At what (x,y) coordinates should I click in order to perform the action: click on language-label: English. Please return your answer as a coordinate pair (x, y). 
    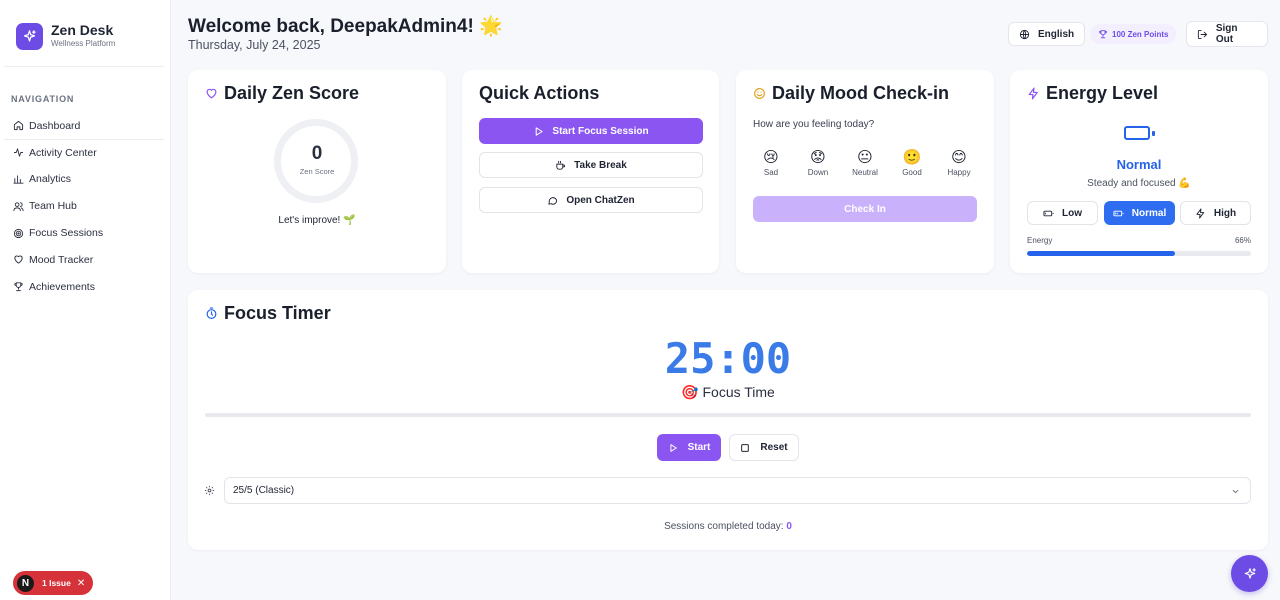
    Looking at the image, I should click on (1056, 34).